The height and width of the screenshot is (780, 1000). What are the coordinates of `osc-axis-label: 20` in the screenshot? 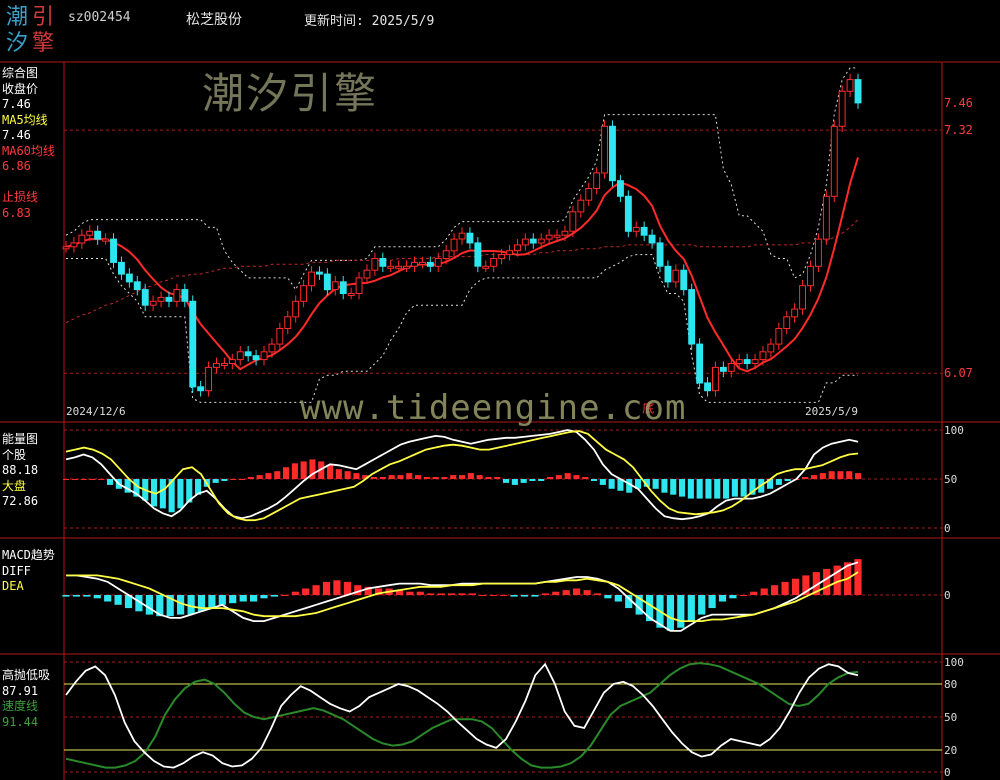 It's located at (950, 750).